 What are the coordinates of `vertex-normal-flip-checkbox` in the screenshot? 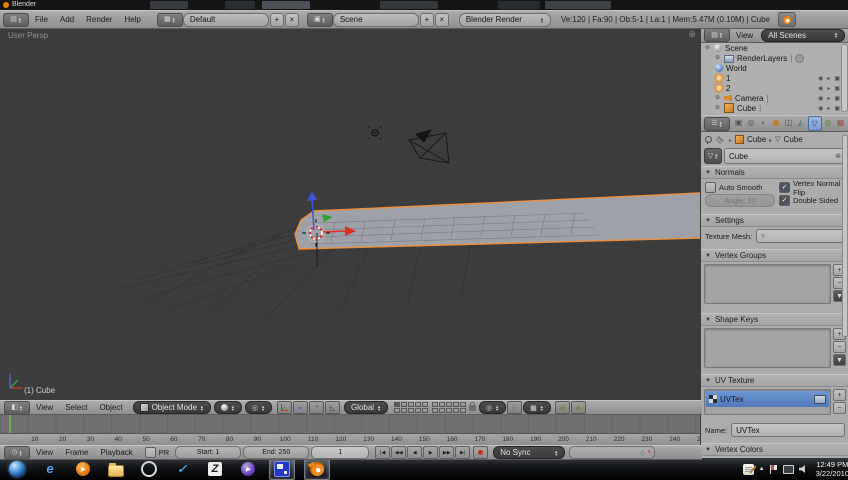 It's located at (784, 187).